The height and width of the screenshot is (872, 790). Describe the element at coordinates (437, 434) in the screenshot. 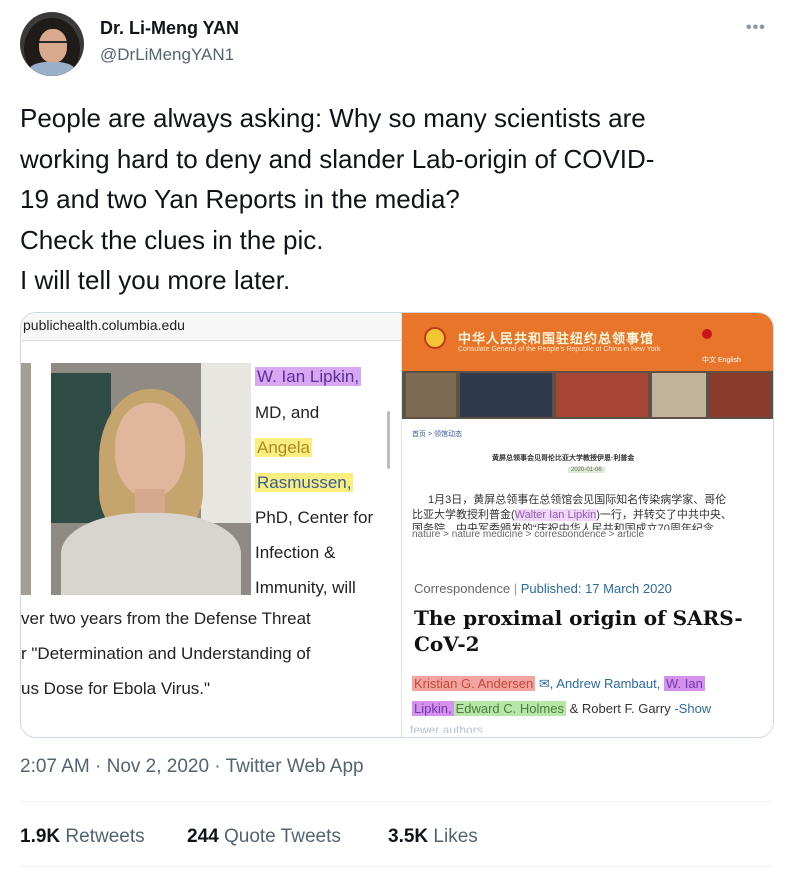

I see `breadcrumb: 首页 > 领馆动态` at that location.